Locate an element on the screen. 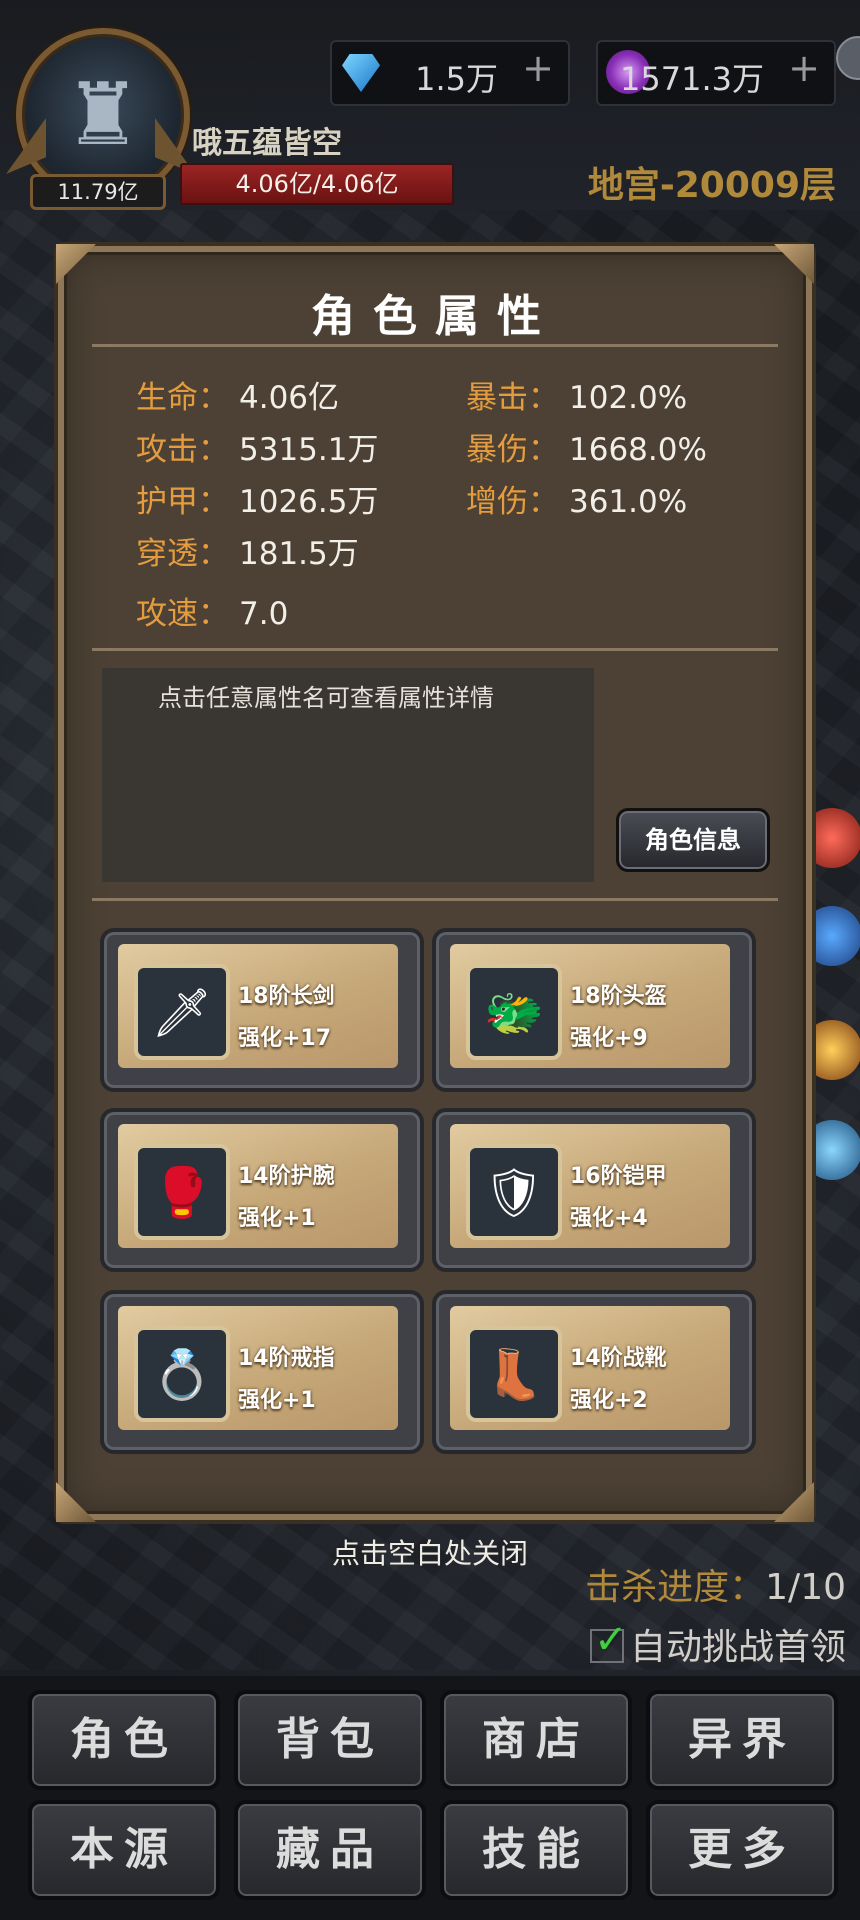 The image size is (860, 1920). equipment-slot-armor: 🛡 16阶铠甲 强化+4 is located at coordinates (594, 1190).